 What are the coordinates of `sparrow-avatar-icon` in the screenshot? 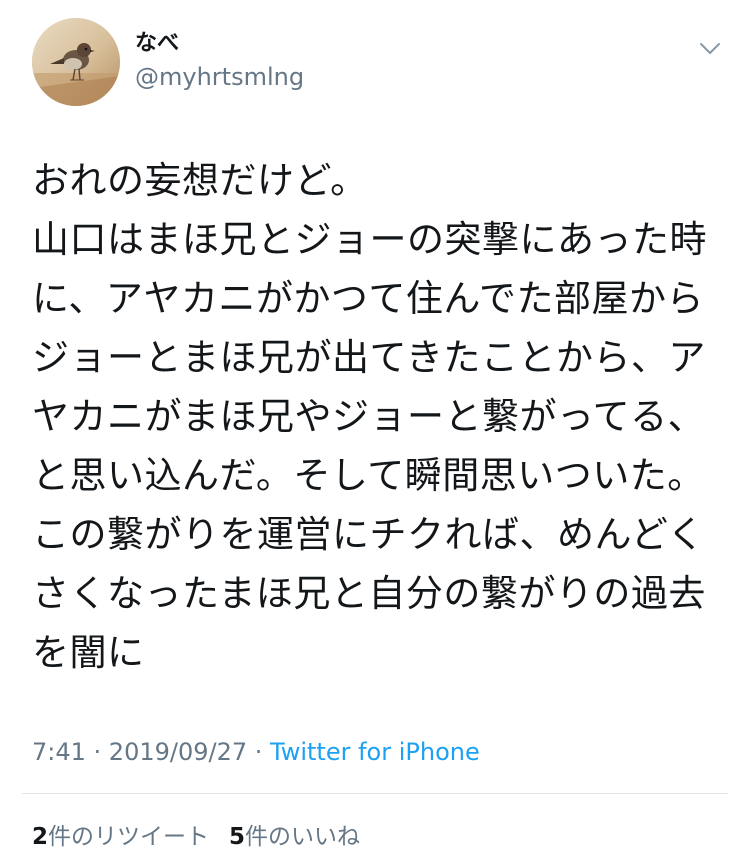 It's located at (76, 62).